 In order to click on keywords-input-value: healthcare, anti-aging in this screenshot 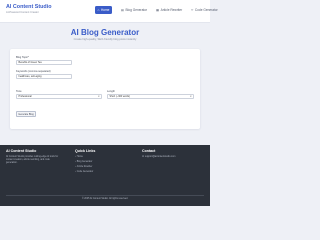, I will do `click(30, 76)`.